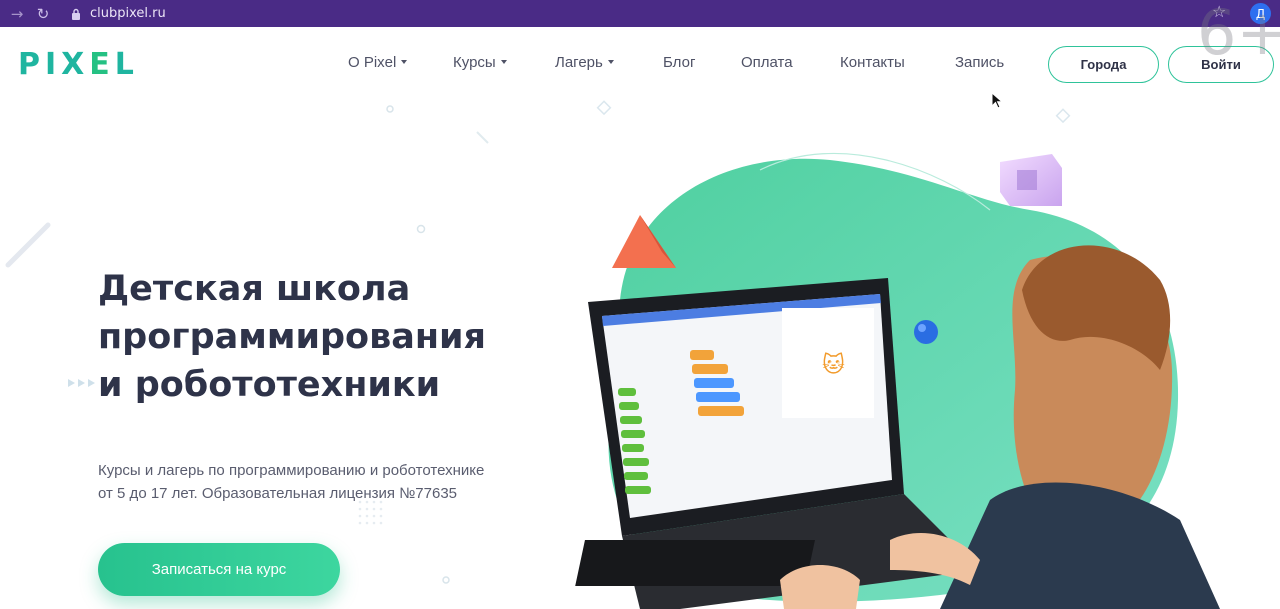  I want to click on cities-button: Города, so click(1103, 64).